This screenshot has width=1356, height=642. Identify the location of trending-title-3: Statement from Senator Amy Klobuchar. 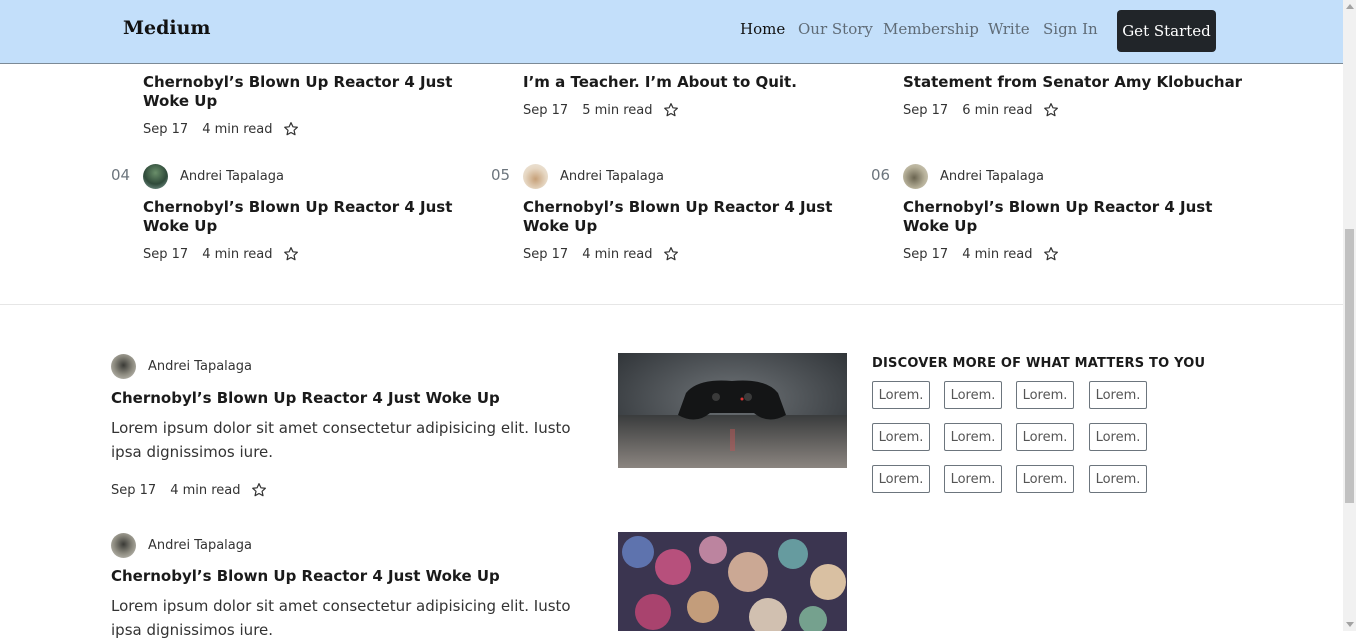
(1073, 82).